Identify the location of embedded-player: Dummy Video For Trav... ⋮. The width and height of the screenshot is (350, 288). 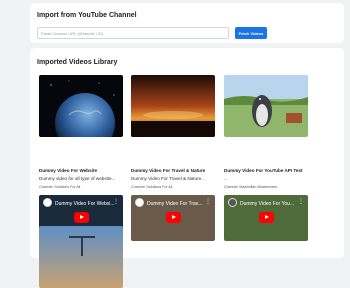
(173, 218).